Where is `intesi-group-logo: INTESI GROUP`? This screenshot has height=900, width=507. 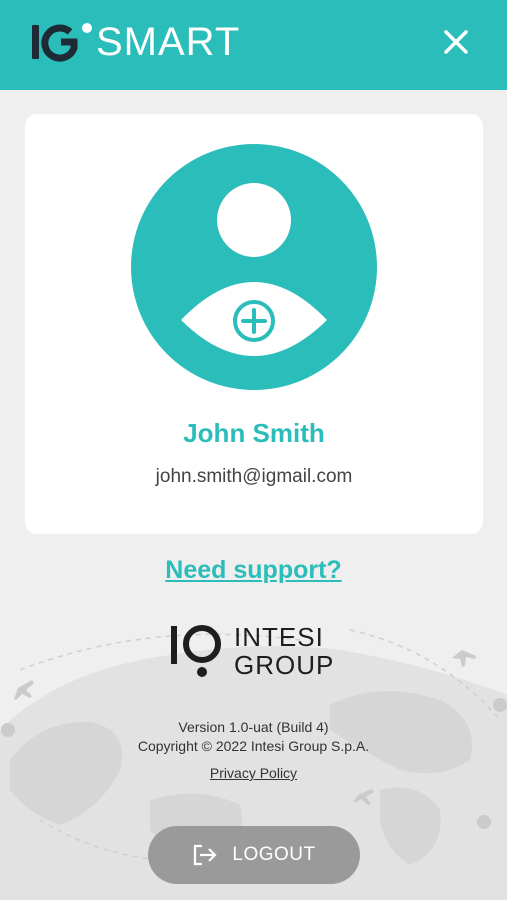
intesi-group-logo: INTESI GROUP is located at coordinates (258, 651).